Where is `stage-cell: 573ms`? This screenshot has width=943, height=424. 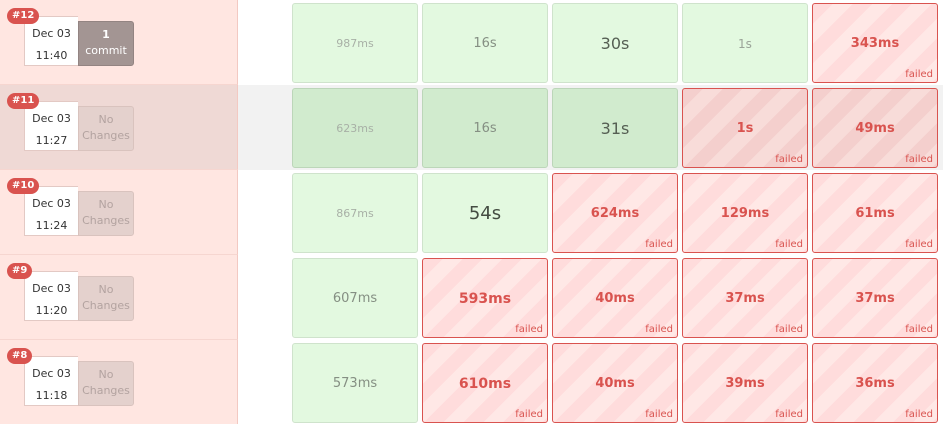
stage-cell: 573ms is located at coordinates (355, 383).